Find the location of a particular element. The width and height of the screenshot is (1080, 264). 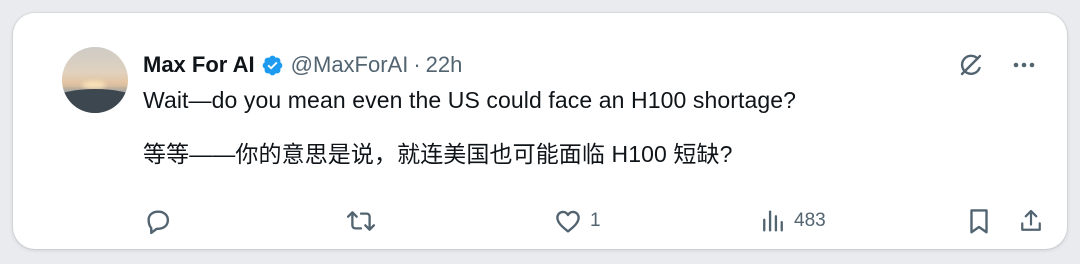

more-icon is located at coordinates (1024, 65).